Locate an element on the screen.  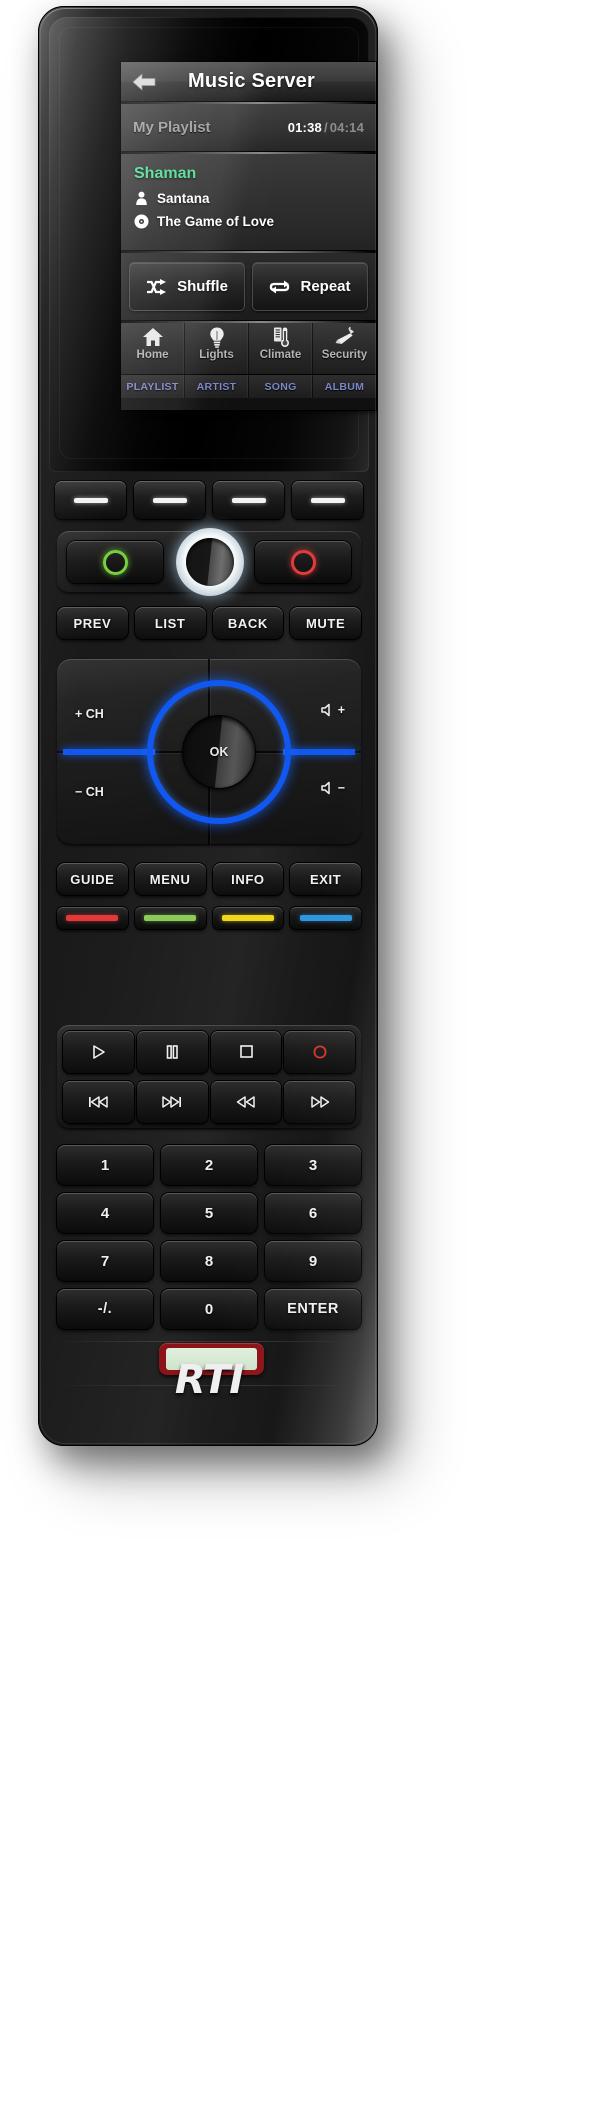
key-3: 3 is located at coordinates (313, 1165).